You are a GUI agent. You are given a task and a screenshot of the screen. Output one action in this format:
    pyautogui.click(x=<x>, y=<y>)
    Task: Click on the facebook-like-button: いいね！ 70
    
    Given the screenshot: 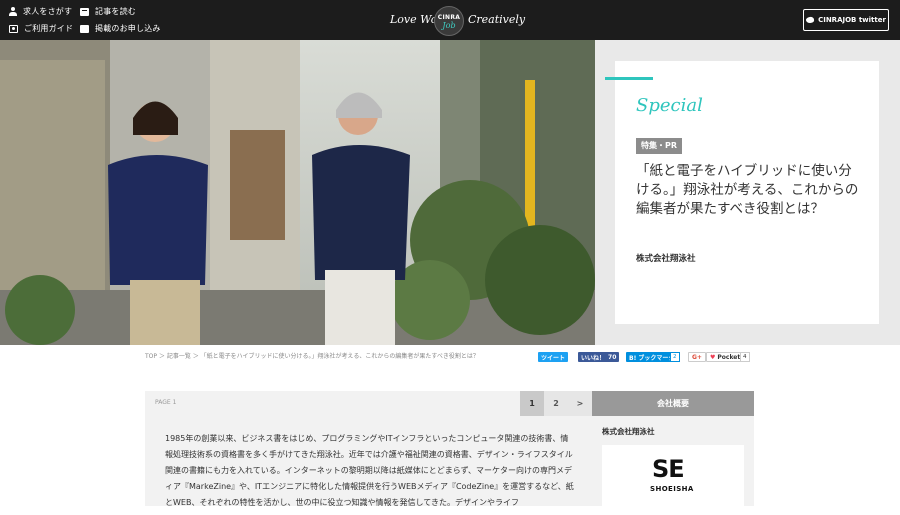 What is the action you would take?
    pyautogui.click(x=599, y=357)
    